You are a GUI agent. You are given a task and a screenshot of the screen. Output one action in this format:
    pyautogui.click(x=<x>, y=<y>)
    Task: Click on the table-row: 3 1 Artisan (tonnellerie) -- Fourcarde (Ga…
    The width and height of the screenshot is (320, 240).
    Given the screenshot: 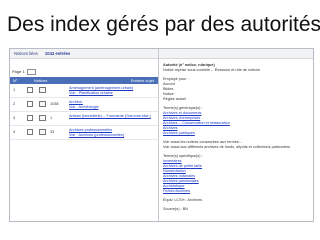 What is the action you would take?
    pyautogui.click(x=84, y=119)
    